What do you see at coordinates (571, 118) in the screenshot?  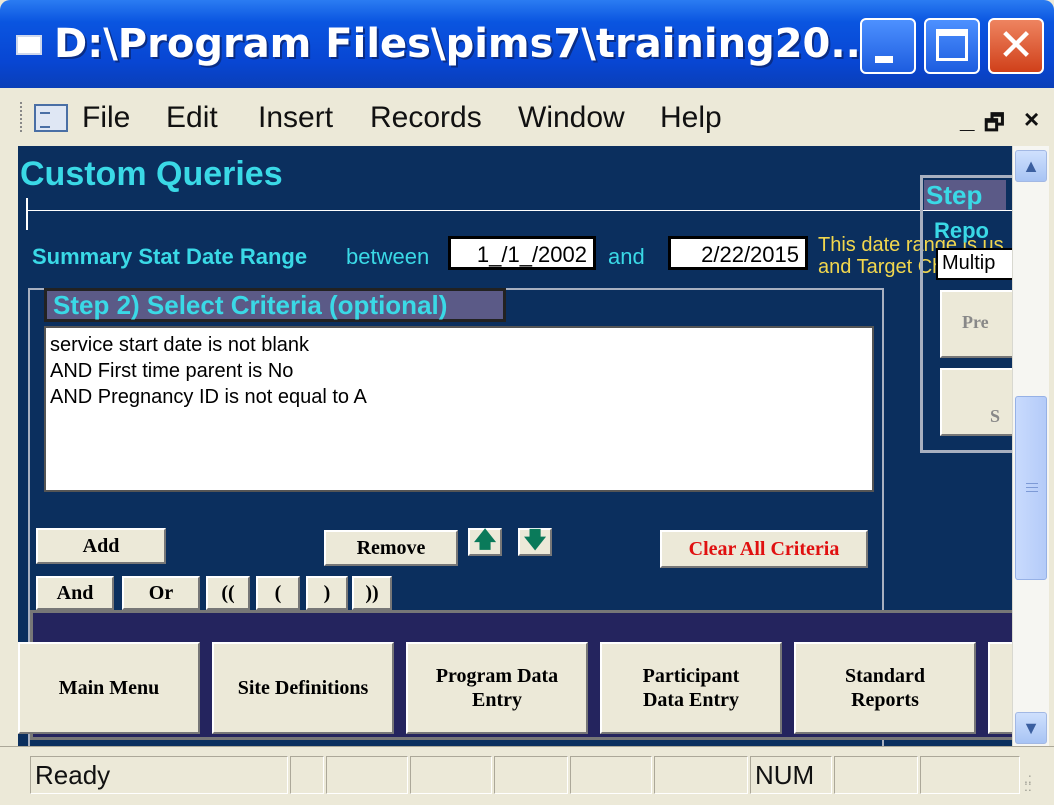 I see `menu-window: Window` at bounding box center [571, 118].